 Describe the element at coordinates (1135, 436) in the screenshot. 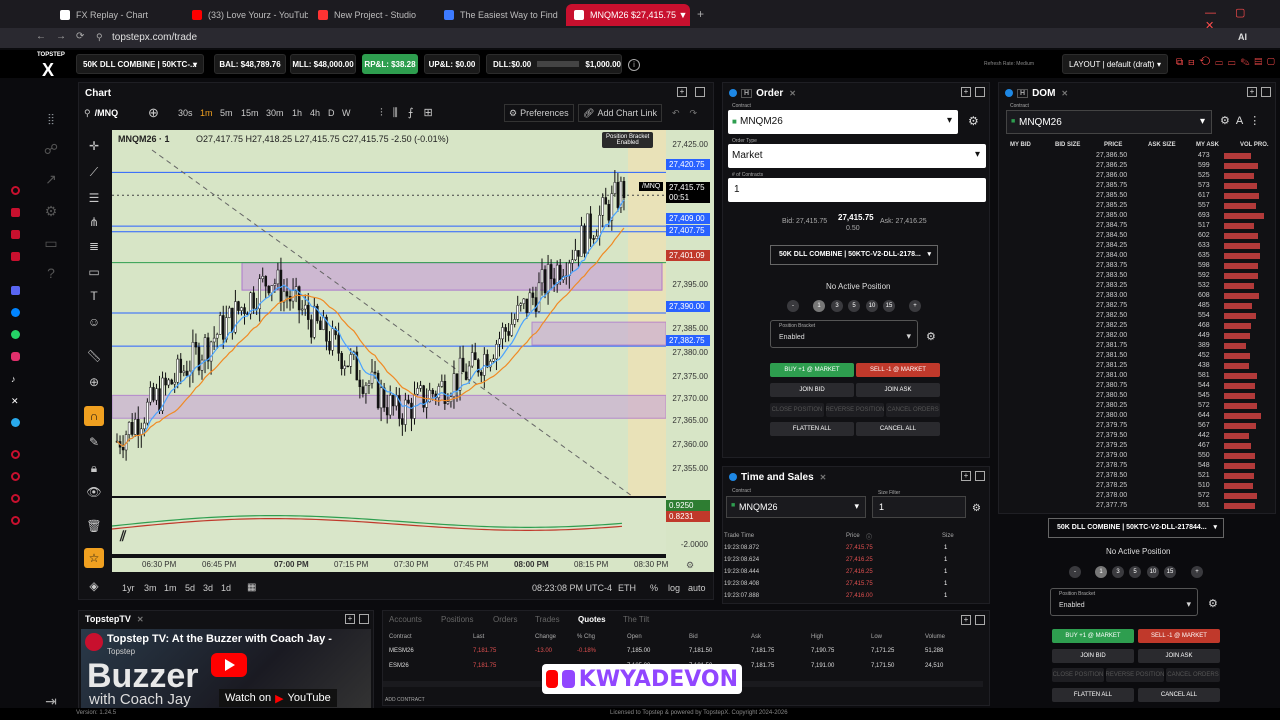

I see `dom-row: 27,379.50 442` at that location.